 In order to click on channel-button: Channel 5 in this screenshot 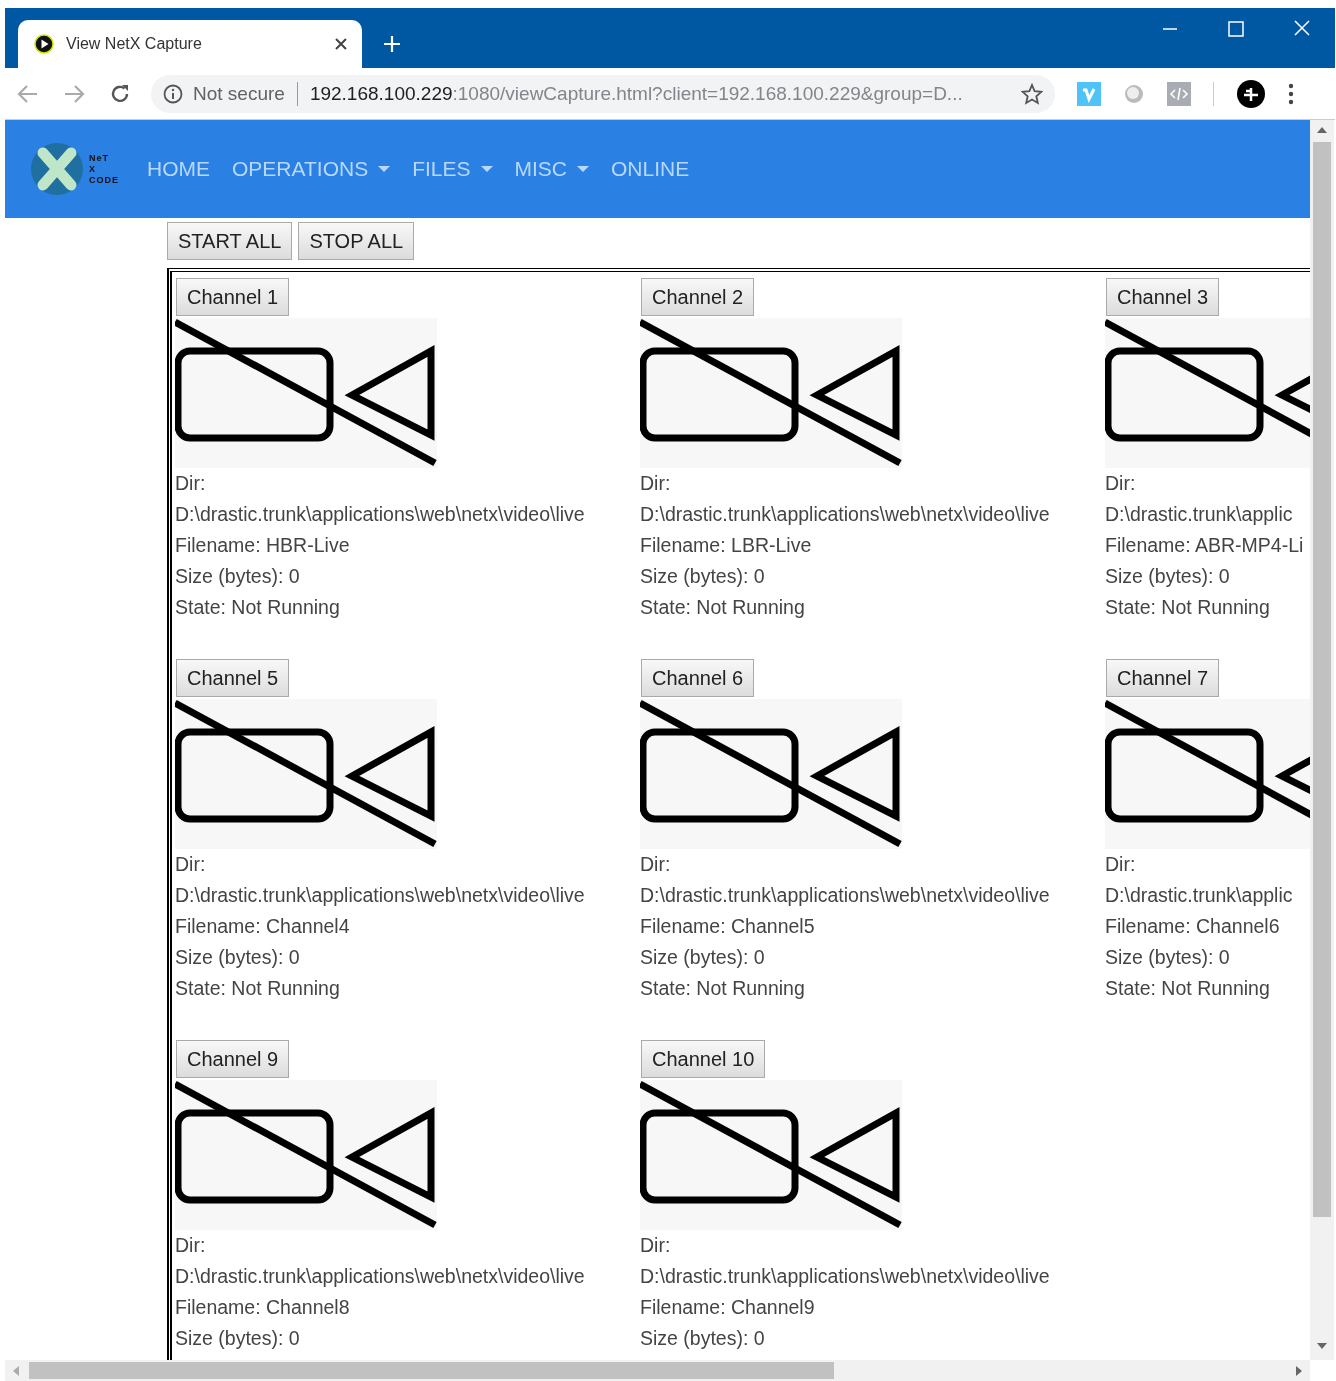, I will do `click(233, 678)`.